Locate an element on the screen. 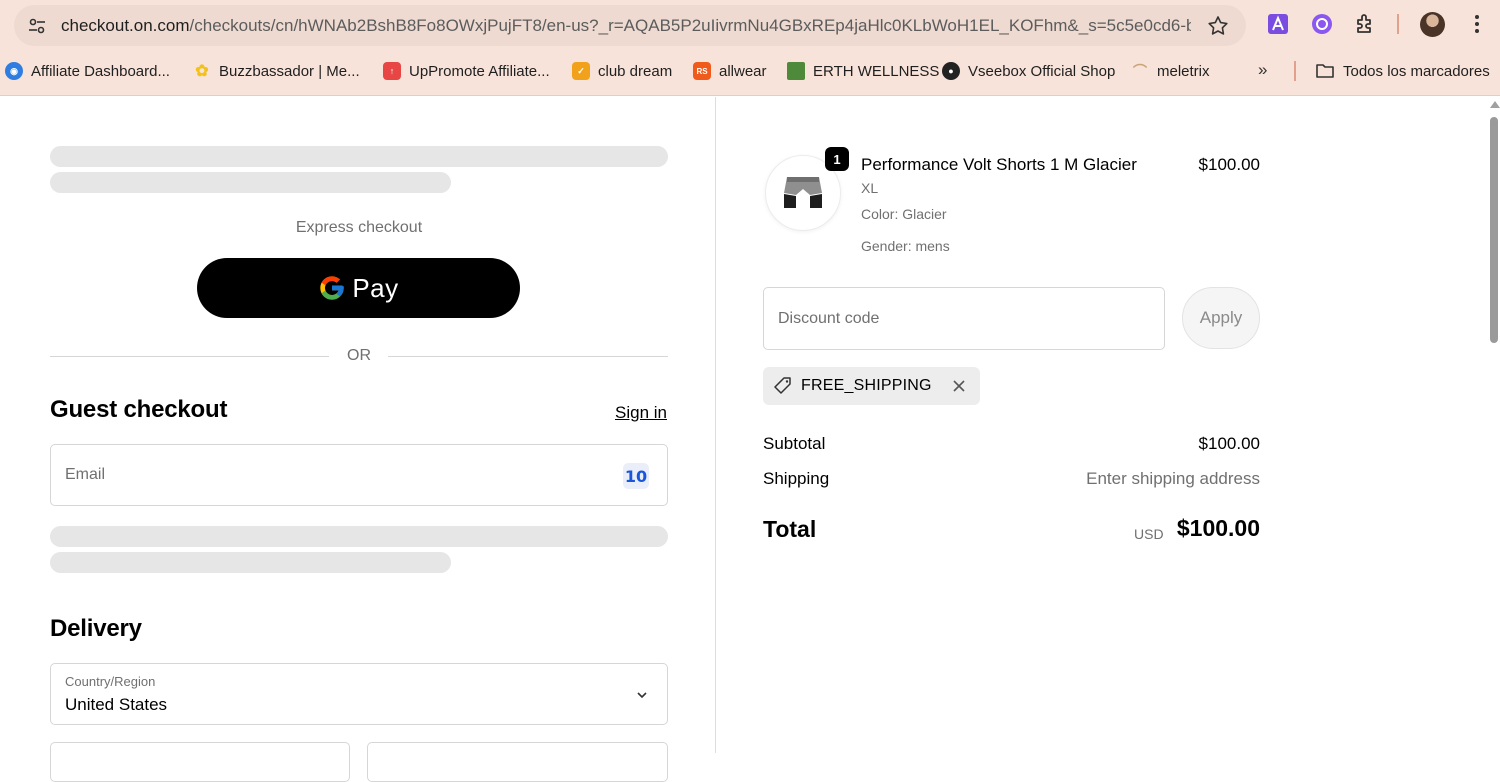 Image resolution: width=1500 pixels, height=782 pixels. uppromote-icon: ↑ is located at coordinates (392, 71).